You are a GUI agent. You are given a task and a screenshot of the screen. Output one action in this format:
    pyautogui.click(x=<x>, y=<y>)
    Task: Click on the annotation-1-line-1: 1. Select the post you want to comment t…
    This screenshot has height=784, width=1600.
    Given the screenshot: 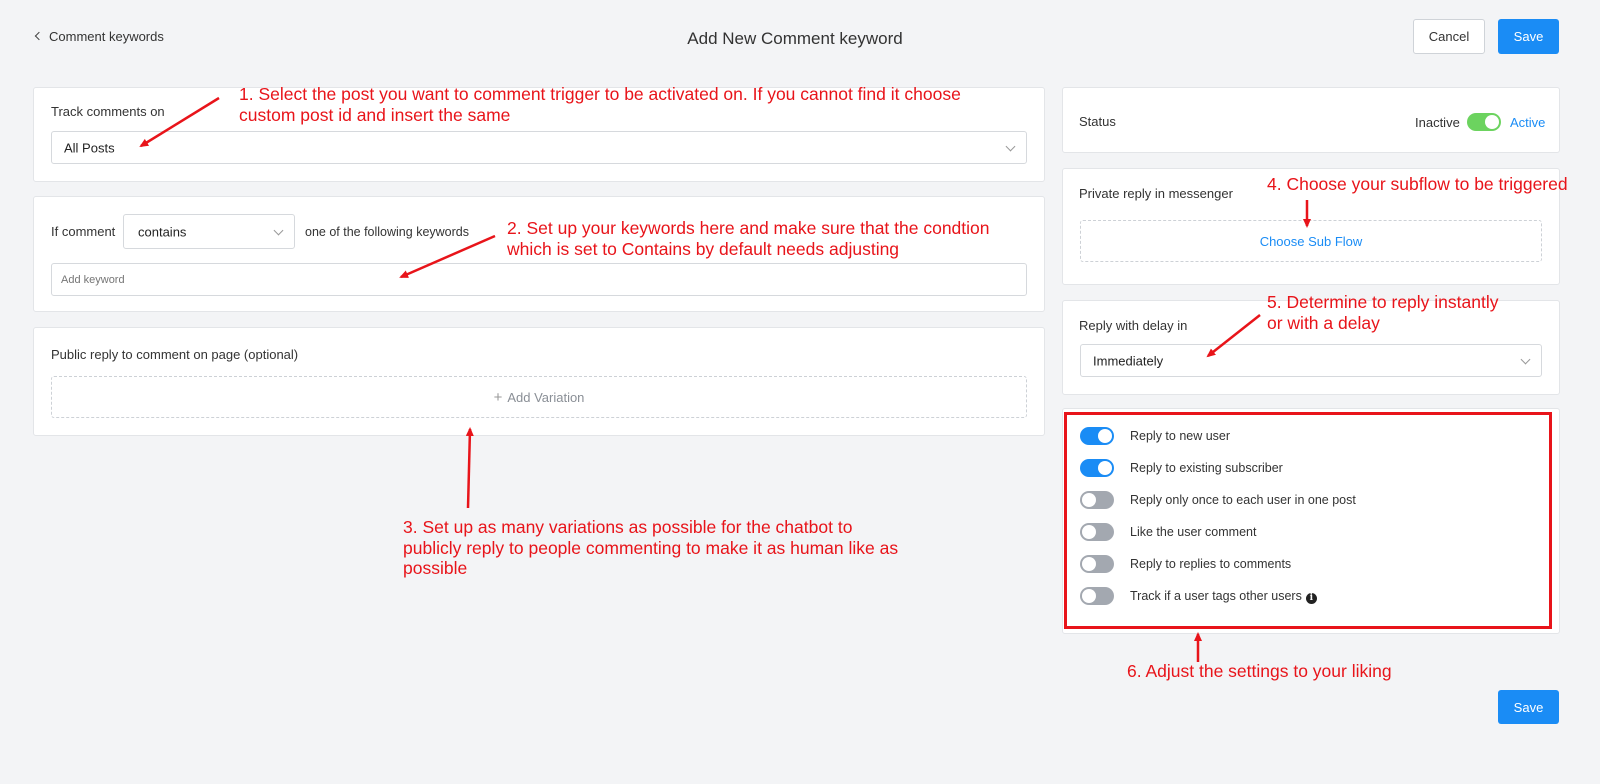 What is the action you would take?
    pyautogui.click(x=600, y=94)
    